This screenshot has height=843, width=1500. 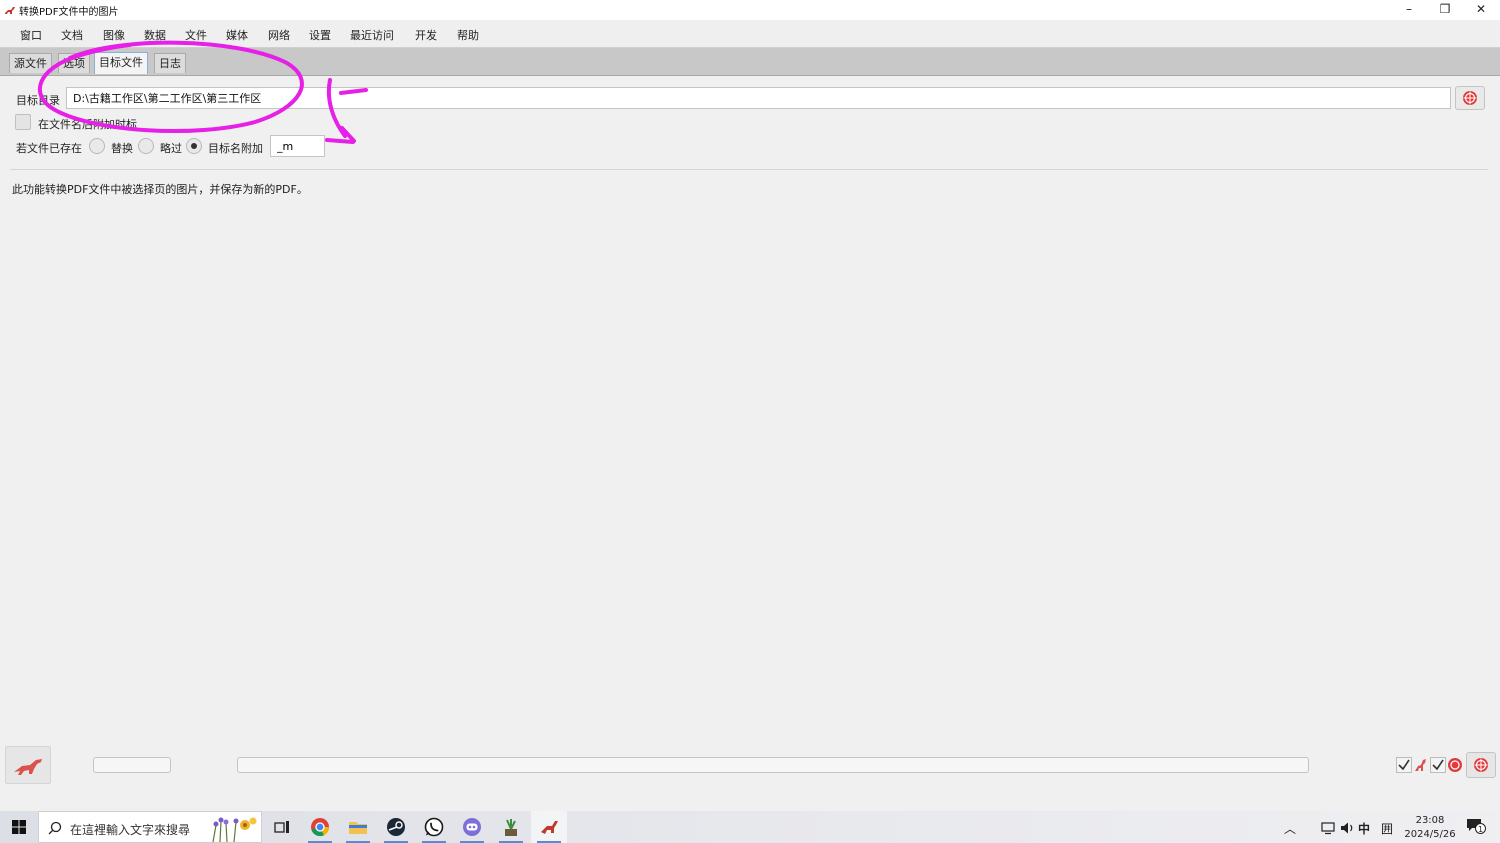 I want to click on task-view-icon, so click(x=281, y=827).